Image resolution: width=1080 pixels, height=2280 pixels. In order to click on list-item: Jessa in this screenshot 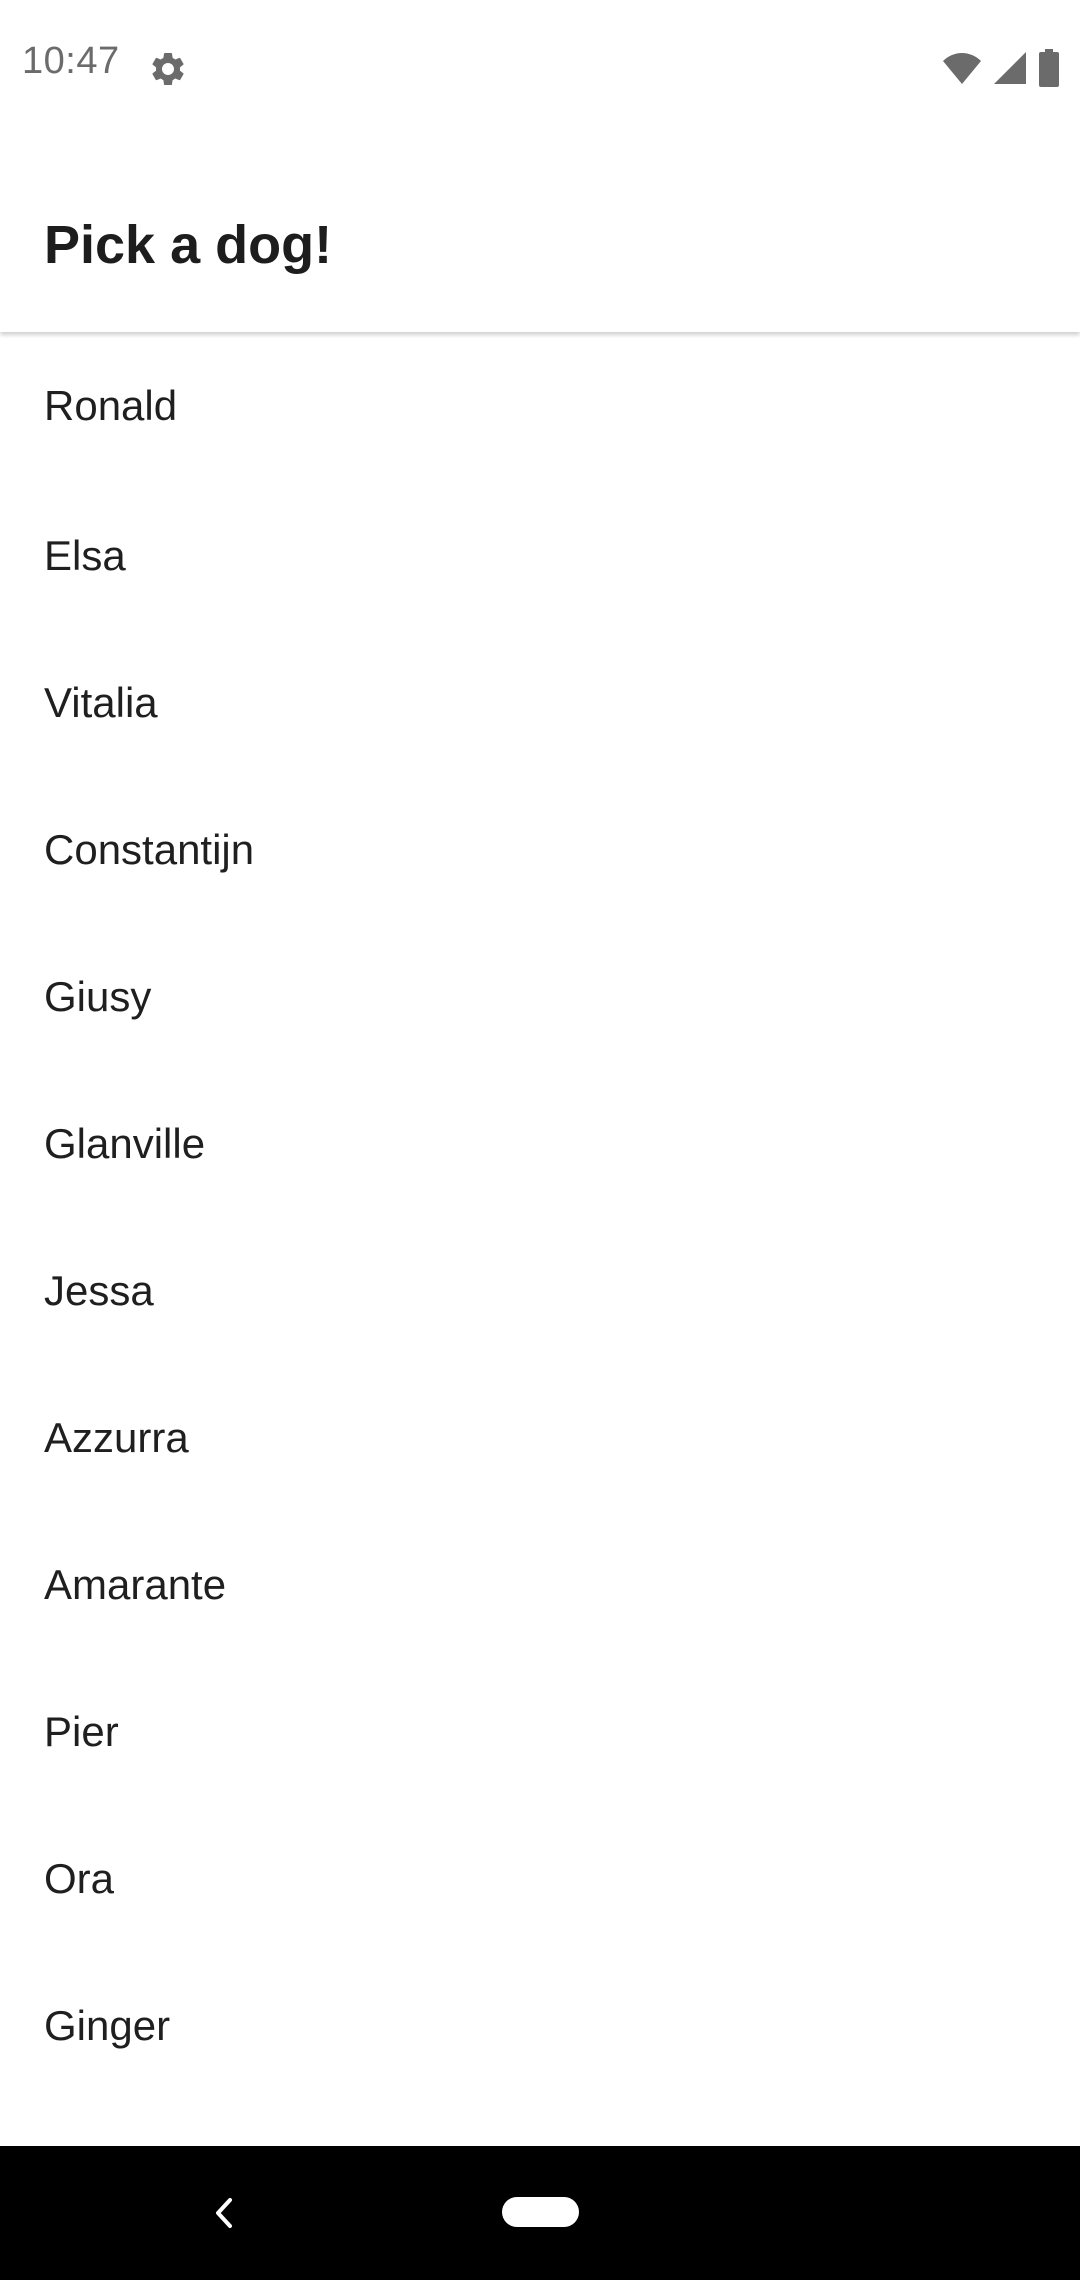, I will do `click(540, 1290)`.